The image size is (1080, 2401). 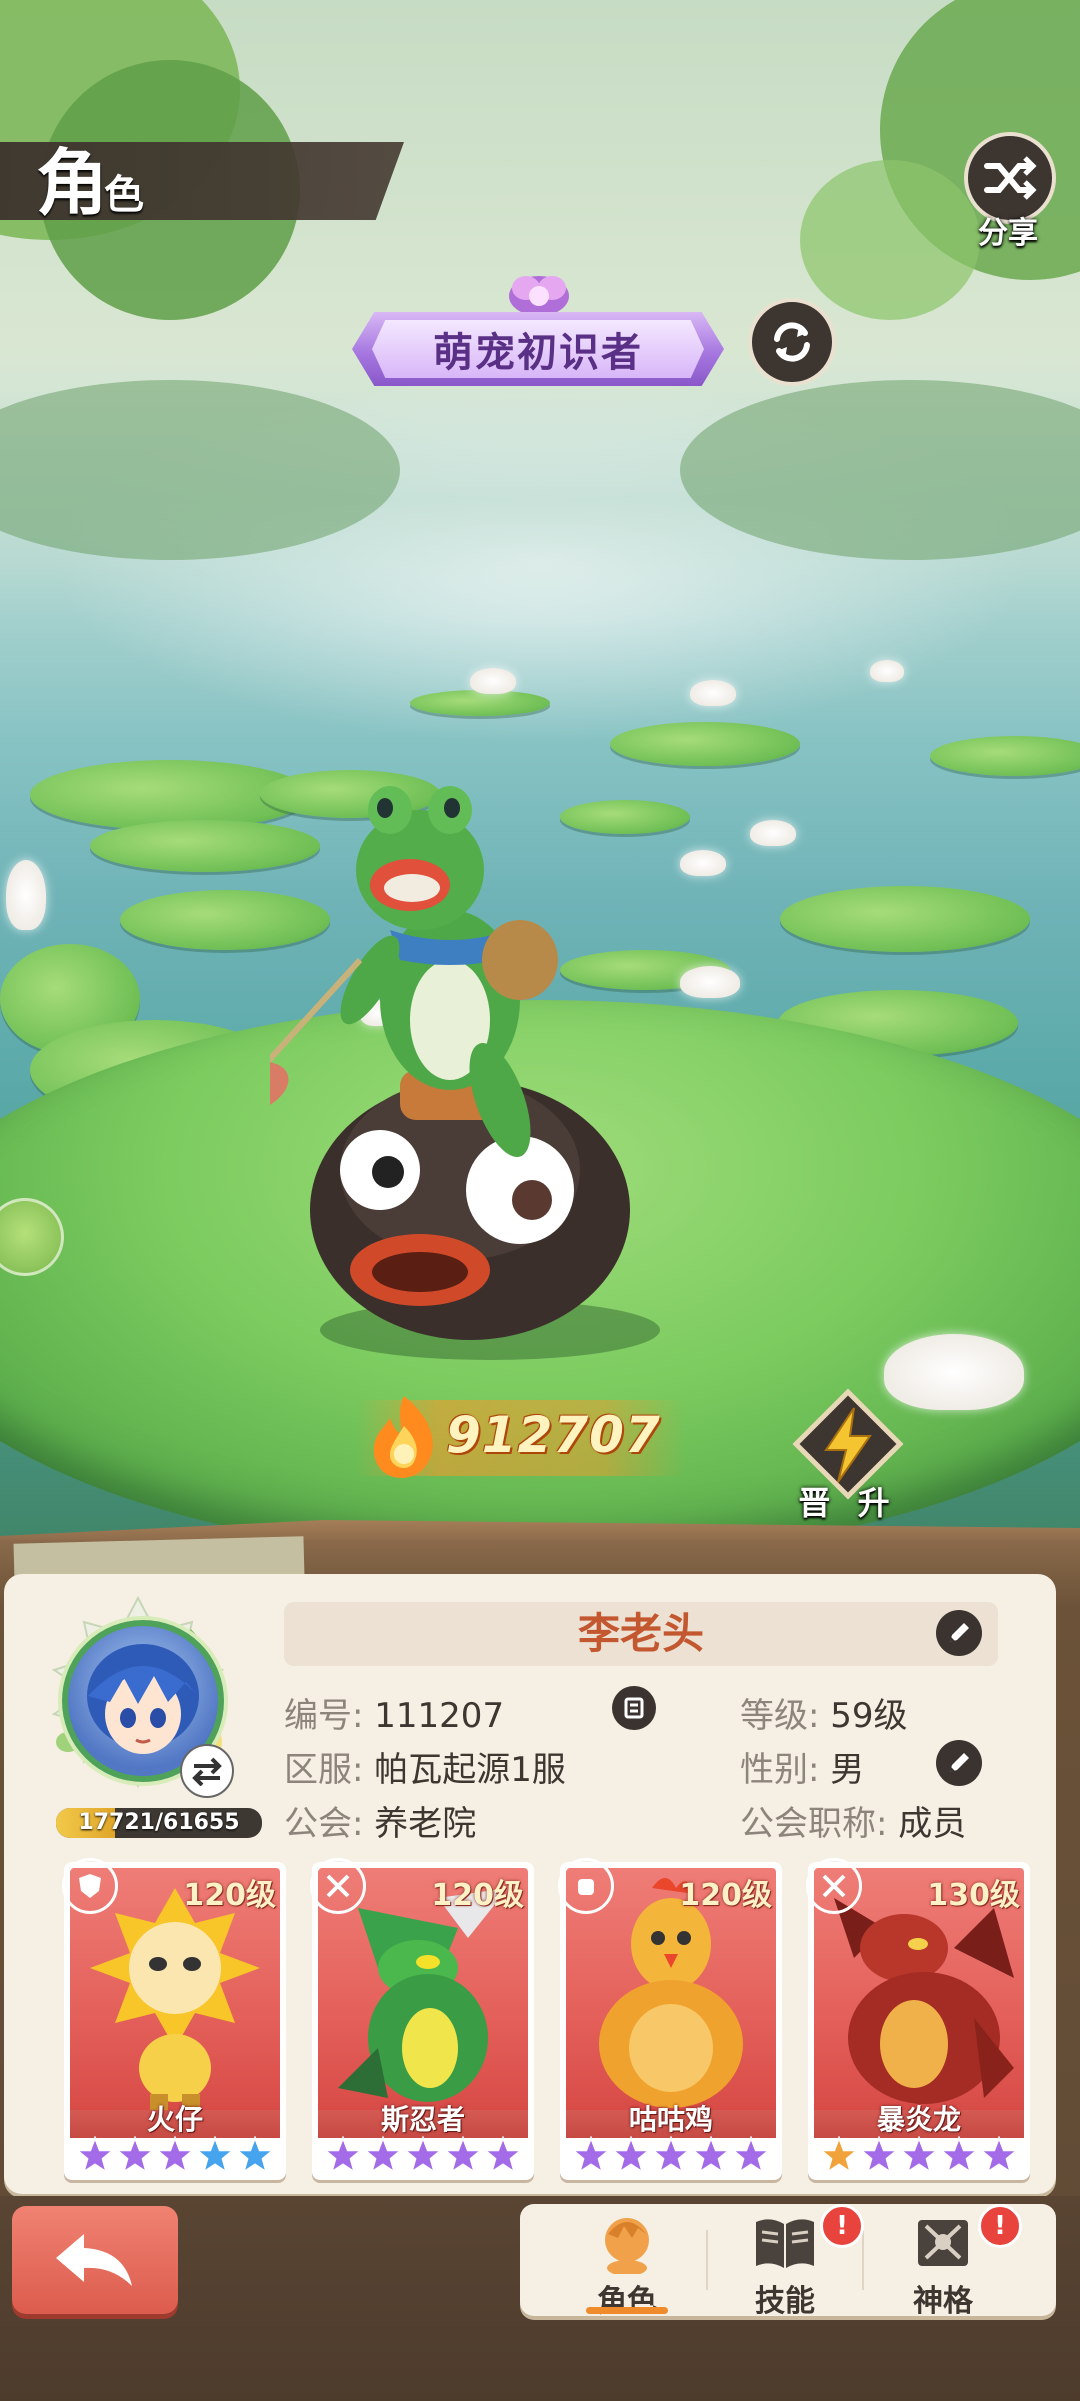 What do you see at coordinates (943, 2243) in the screenshot?
I see `divinity-icon` at bounding box center [943, 2243].